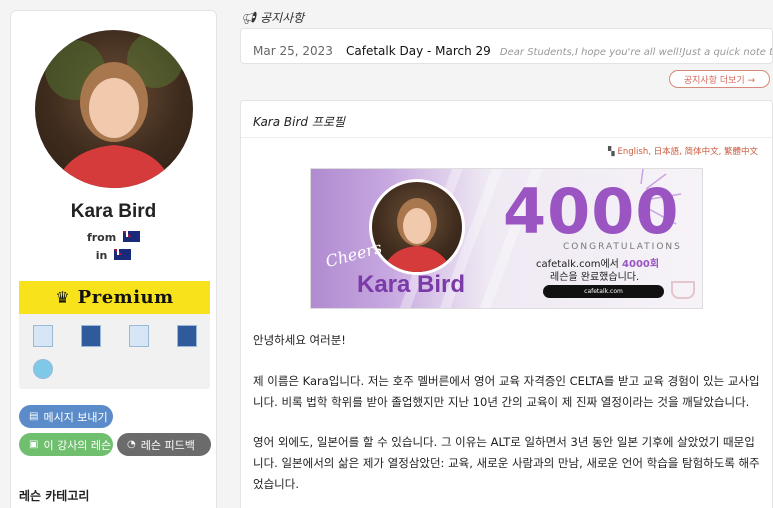  Describe the element at coordinates (101, 237) in the screenshot. I see `from-label: from` at that location.